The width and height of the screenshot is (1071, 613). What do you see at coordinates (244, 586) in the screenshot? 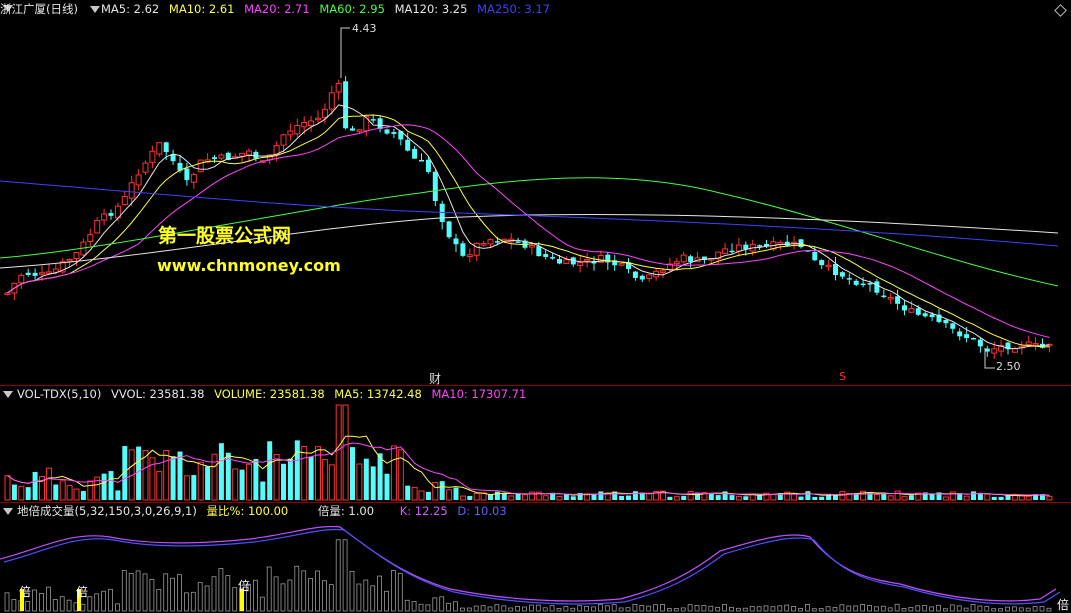
I see `bei-label-3: 倍` at bounding box center [244, 586].